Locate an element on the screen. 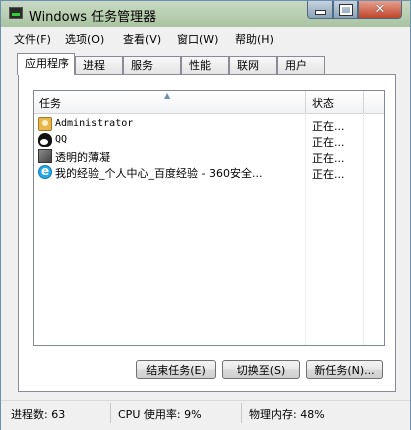 The height and width of the screenshot is (430, 411). minimize-button is located at coordinates (320, 10).